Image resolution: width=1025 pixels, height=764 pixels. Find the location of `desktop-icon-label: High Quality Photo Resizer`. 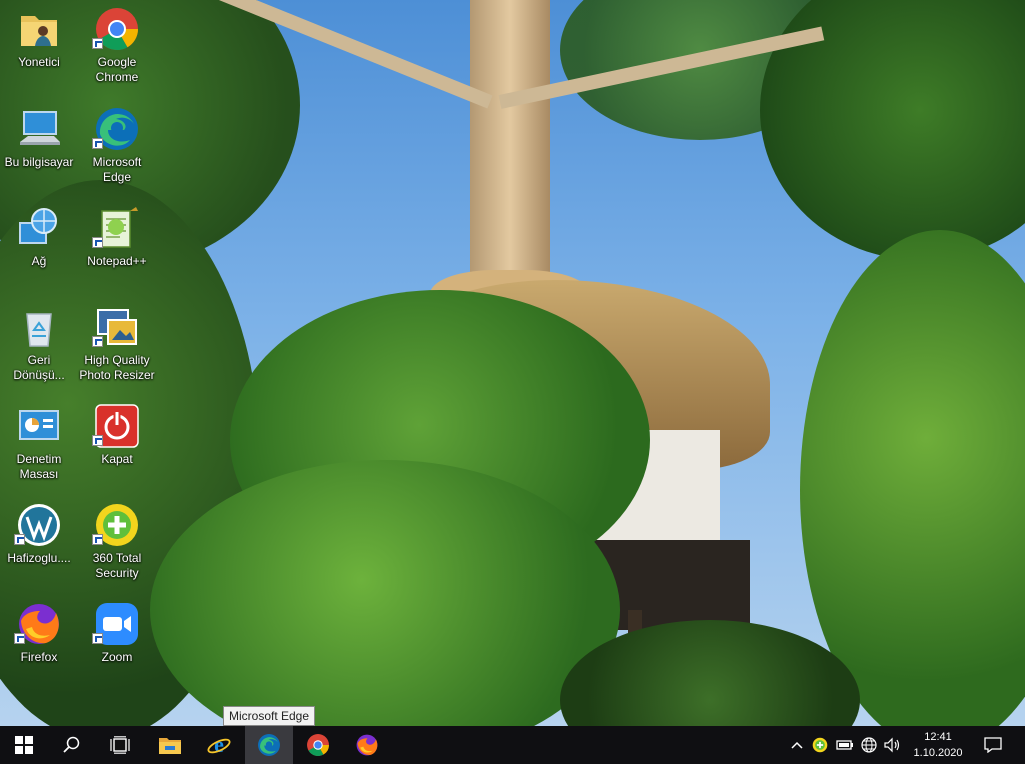

desktop-icon-label: High Quality Photo Resizer is located at coordinates (117, 367).